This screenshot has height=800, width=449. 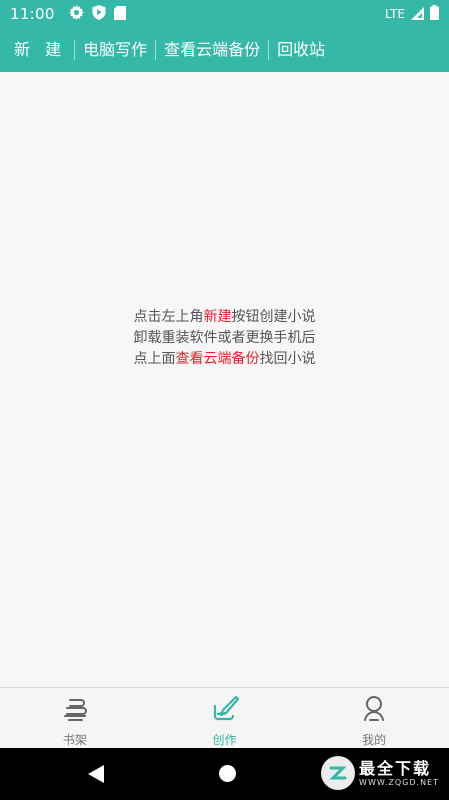 I want to click on status-icons-right: LTE, so click(x=412, y=14).